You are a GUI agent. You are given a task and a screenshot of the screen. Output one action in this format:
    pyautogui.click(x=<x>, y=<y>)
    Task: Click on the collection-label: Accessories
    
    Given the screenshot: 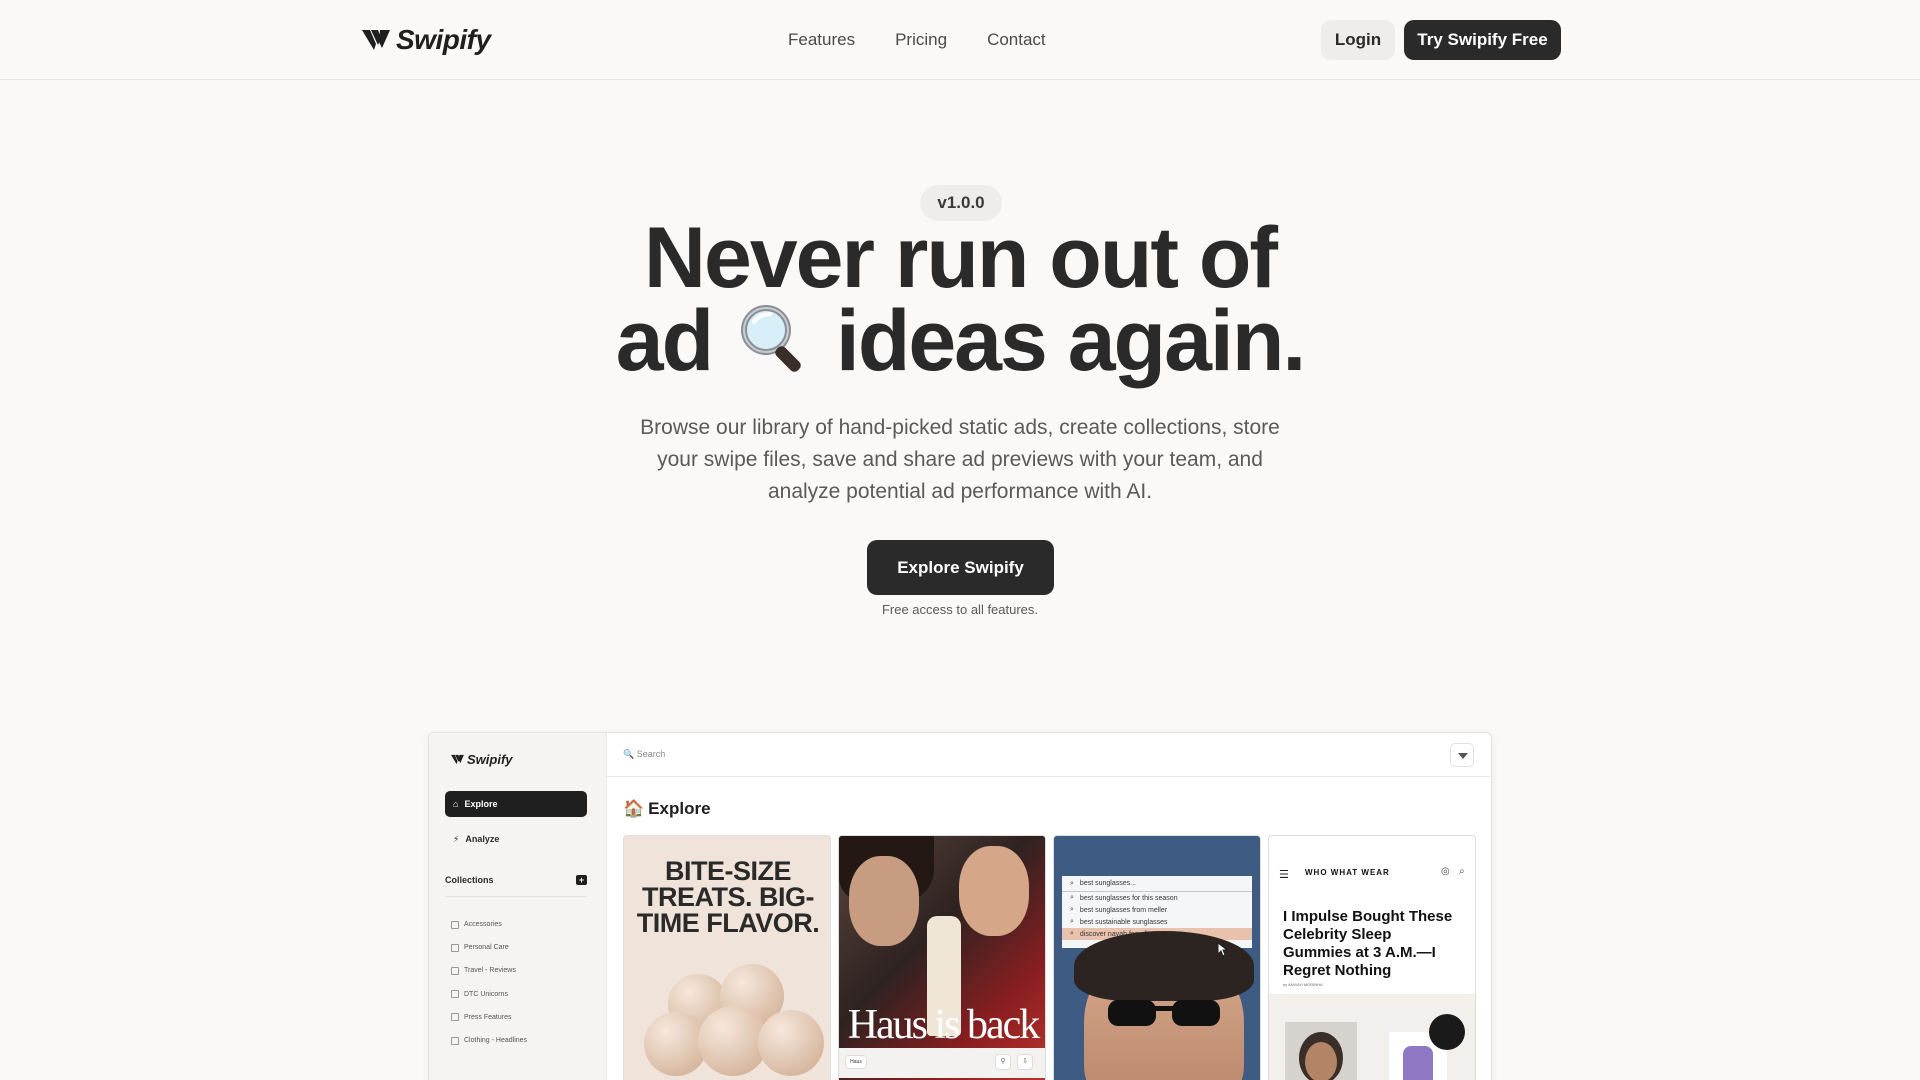 What is the action you would take?
    pyautogui.click(x=483, y=925)
    